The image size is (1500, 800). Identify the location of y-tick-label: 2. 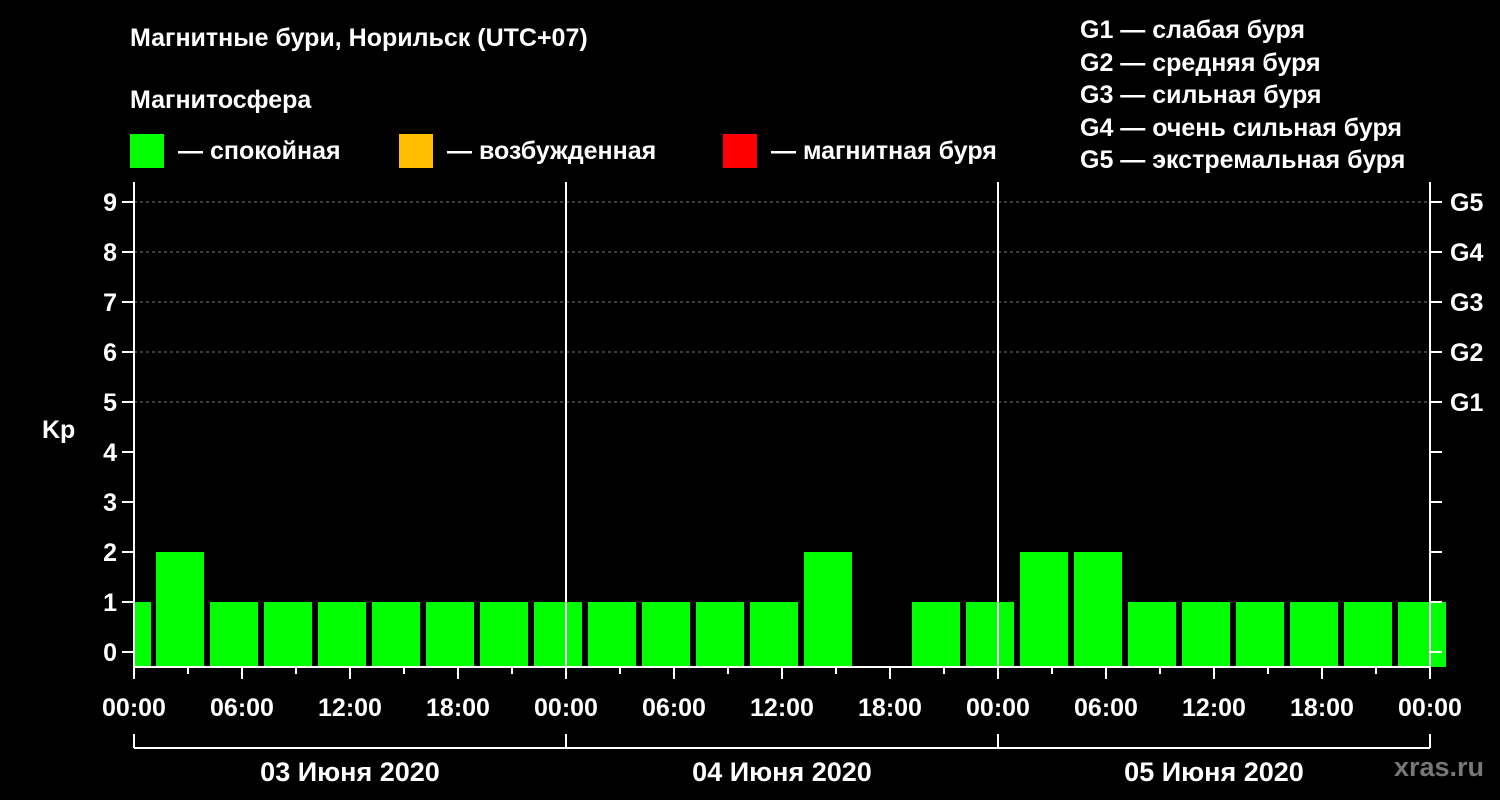
(110, 553).